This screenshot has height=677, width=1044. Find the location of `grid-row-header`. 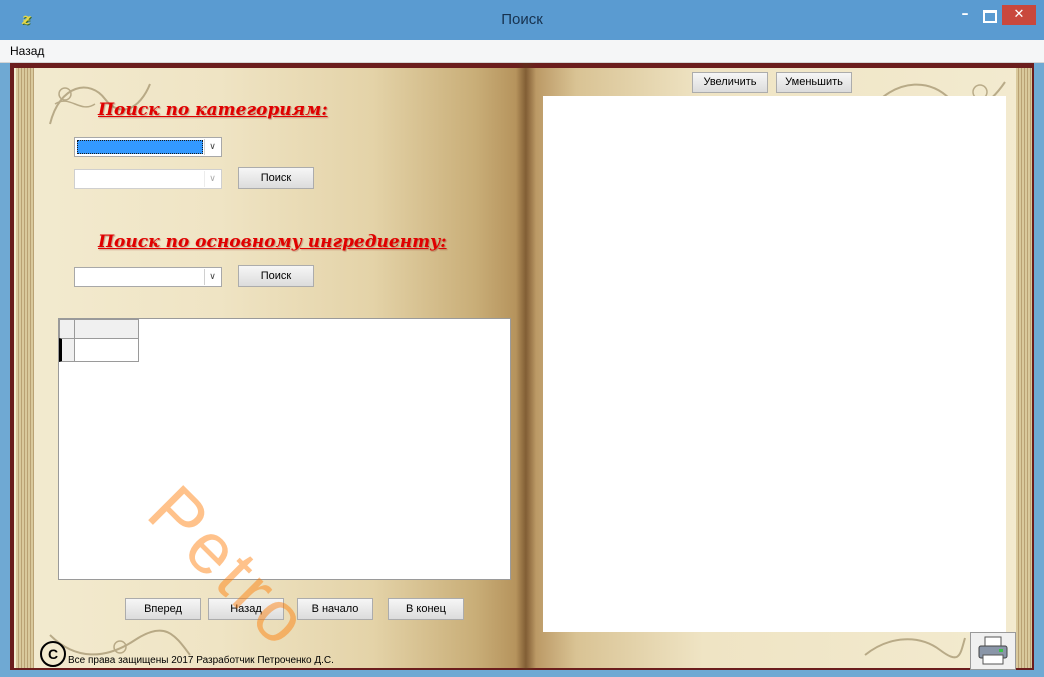

grid-row-header is located at coordinates (67, 350).